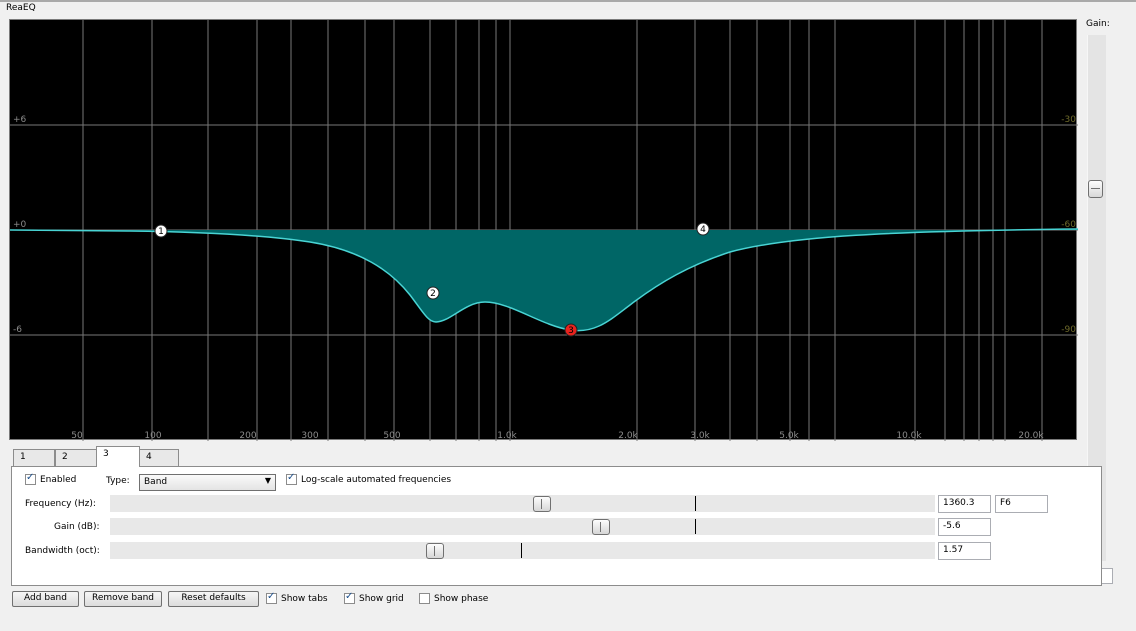  What do you see at coordinates (1021, 504) in the screenshot?
I see `frequency-note-field: F6` at bounding box center [1021, 504].